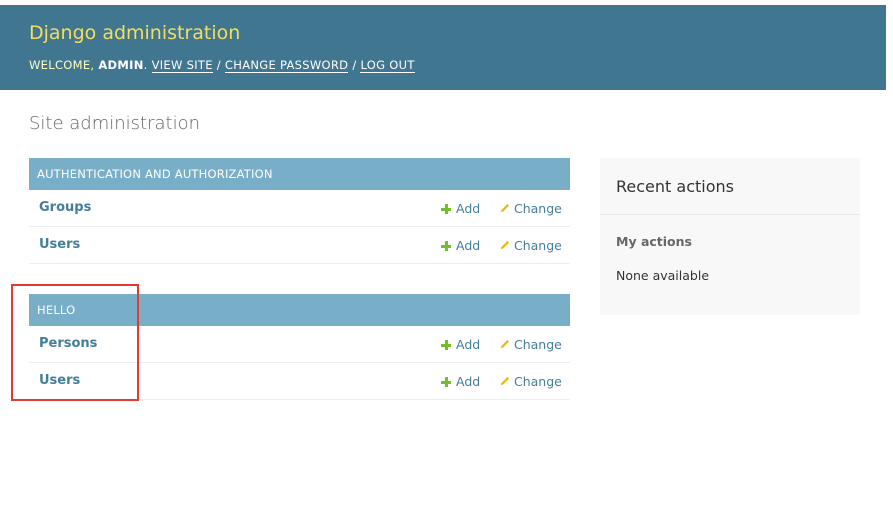 The image size is (893, 515). I want to click on welcome-text: WELCOME,, so click(62, 65).